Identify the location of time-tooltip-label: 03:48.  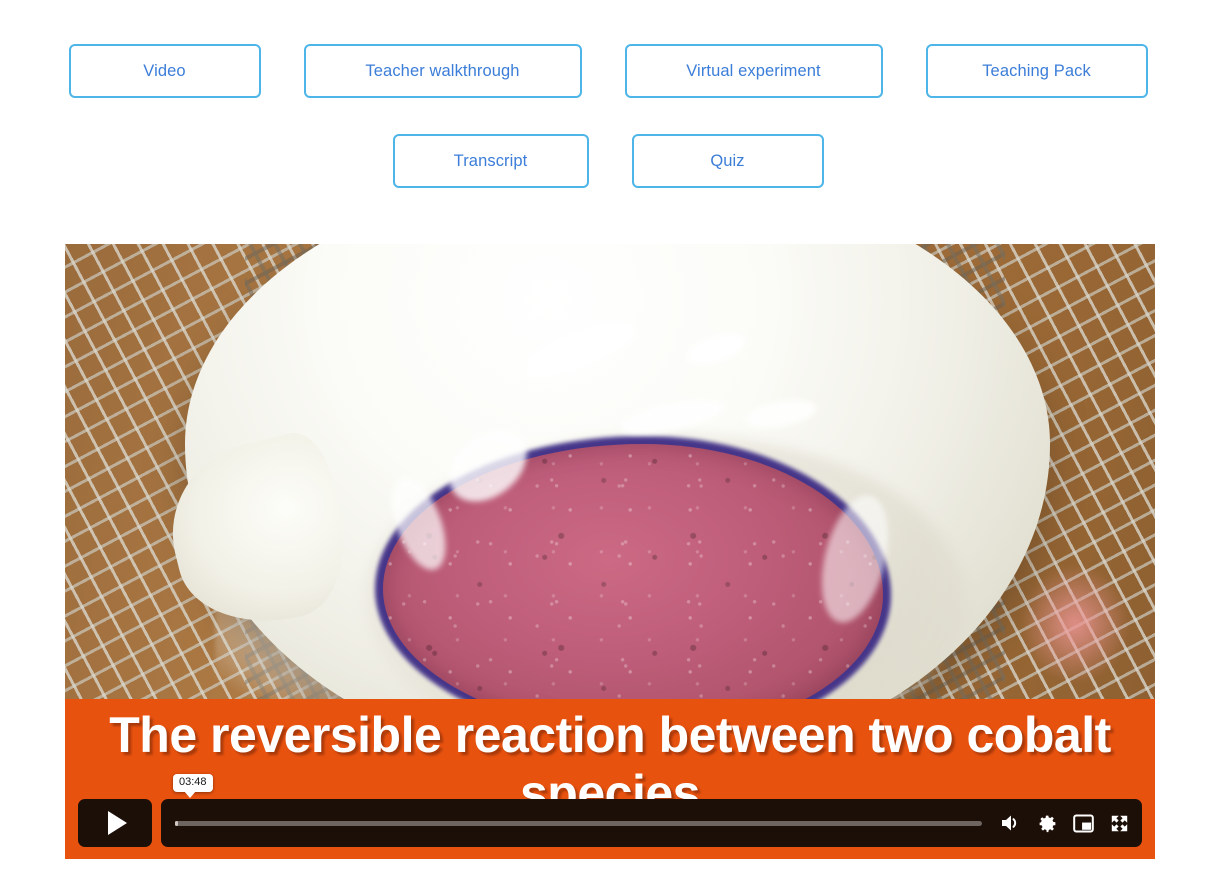
(193, 782).